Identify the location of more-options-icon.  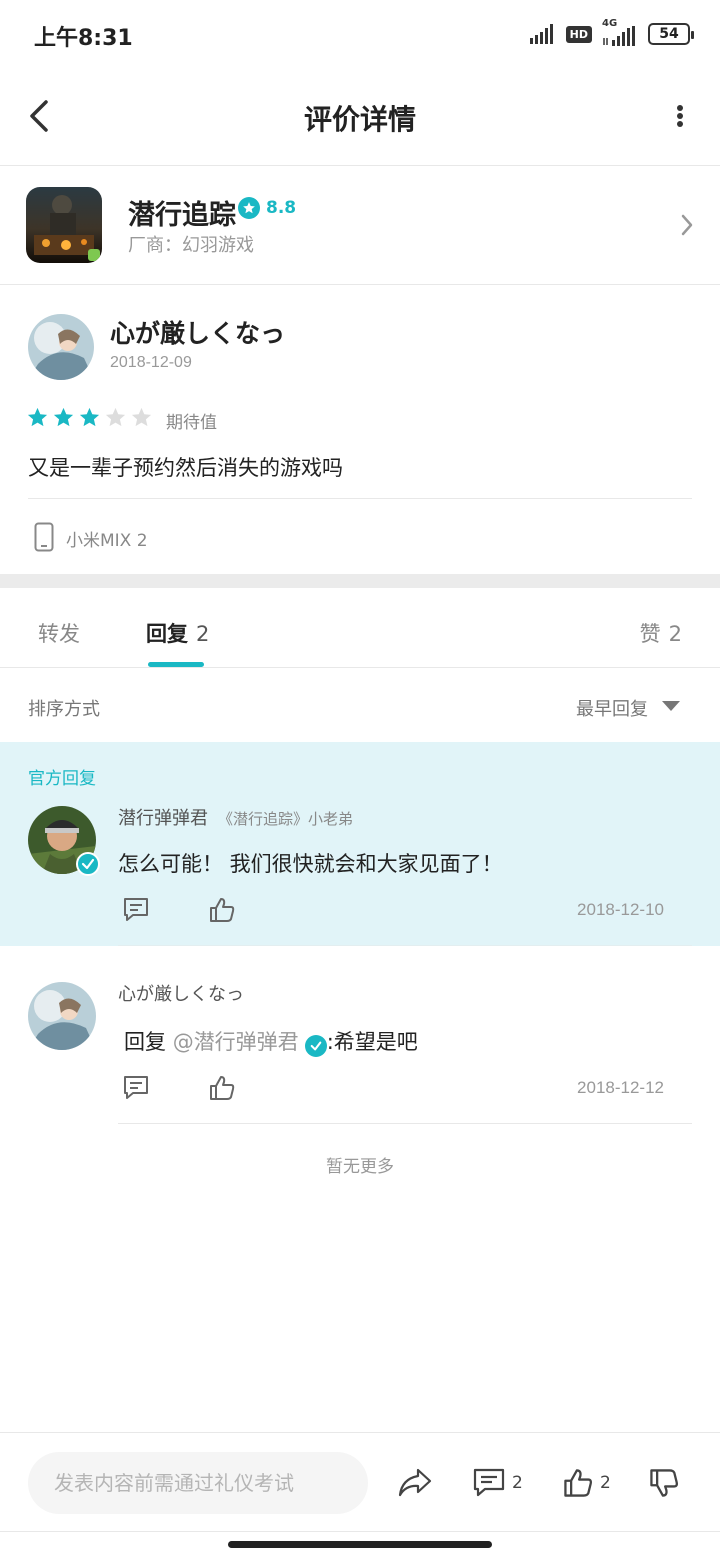
(680, 116).